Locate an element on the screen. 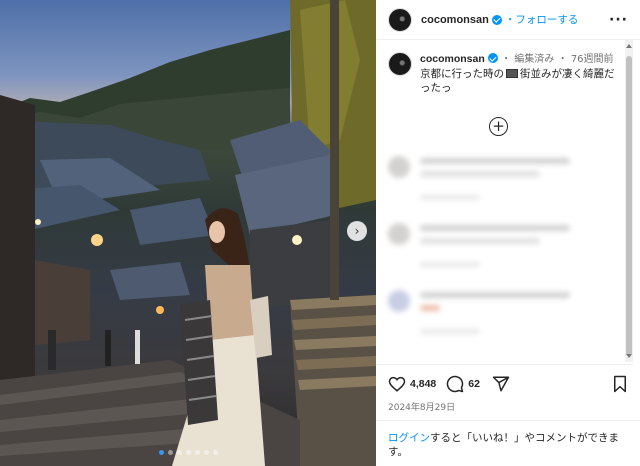 The height and width of the screenshot is (466, 640). login-prompt: ログインすると「いいね！」やコメントができます。 is located at coordinates (508, 443).